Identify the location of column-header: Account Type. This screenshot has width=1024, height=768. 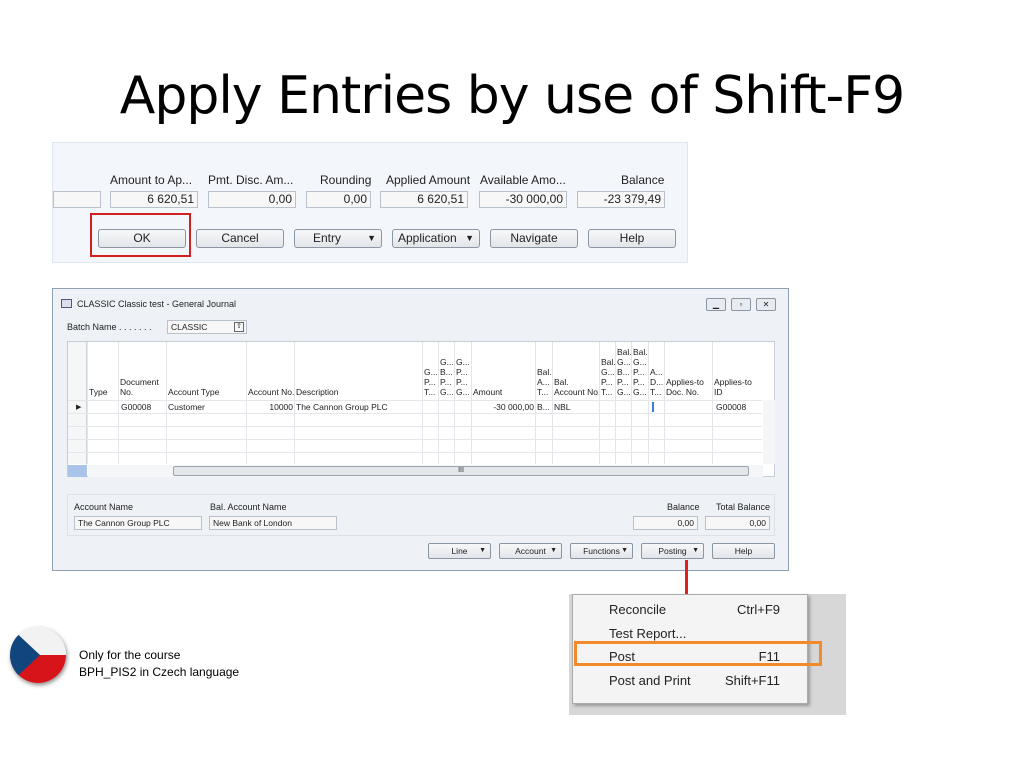
(193, 392).